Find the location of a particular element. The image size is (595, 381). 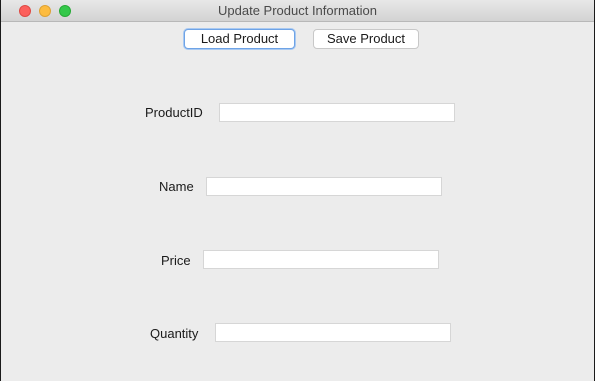

product-id-field is located at coordinates (337, 112).